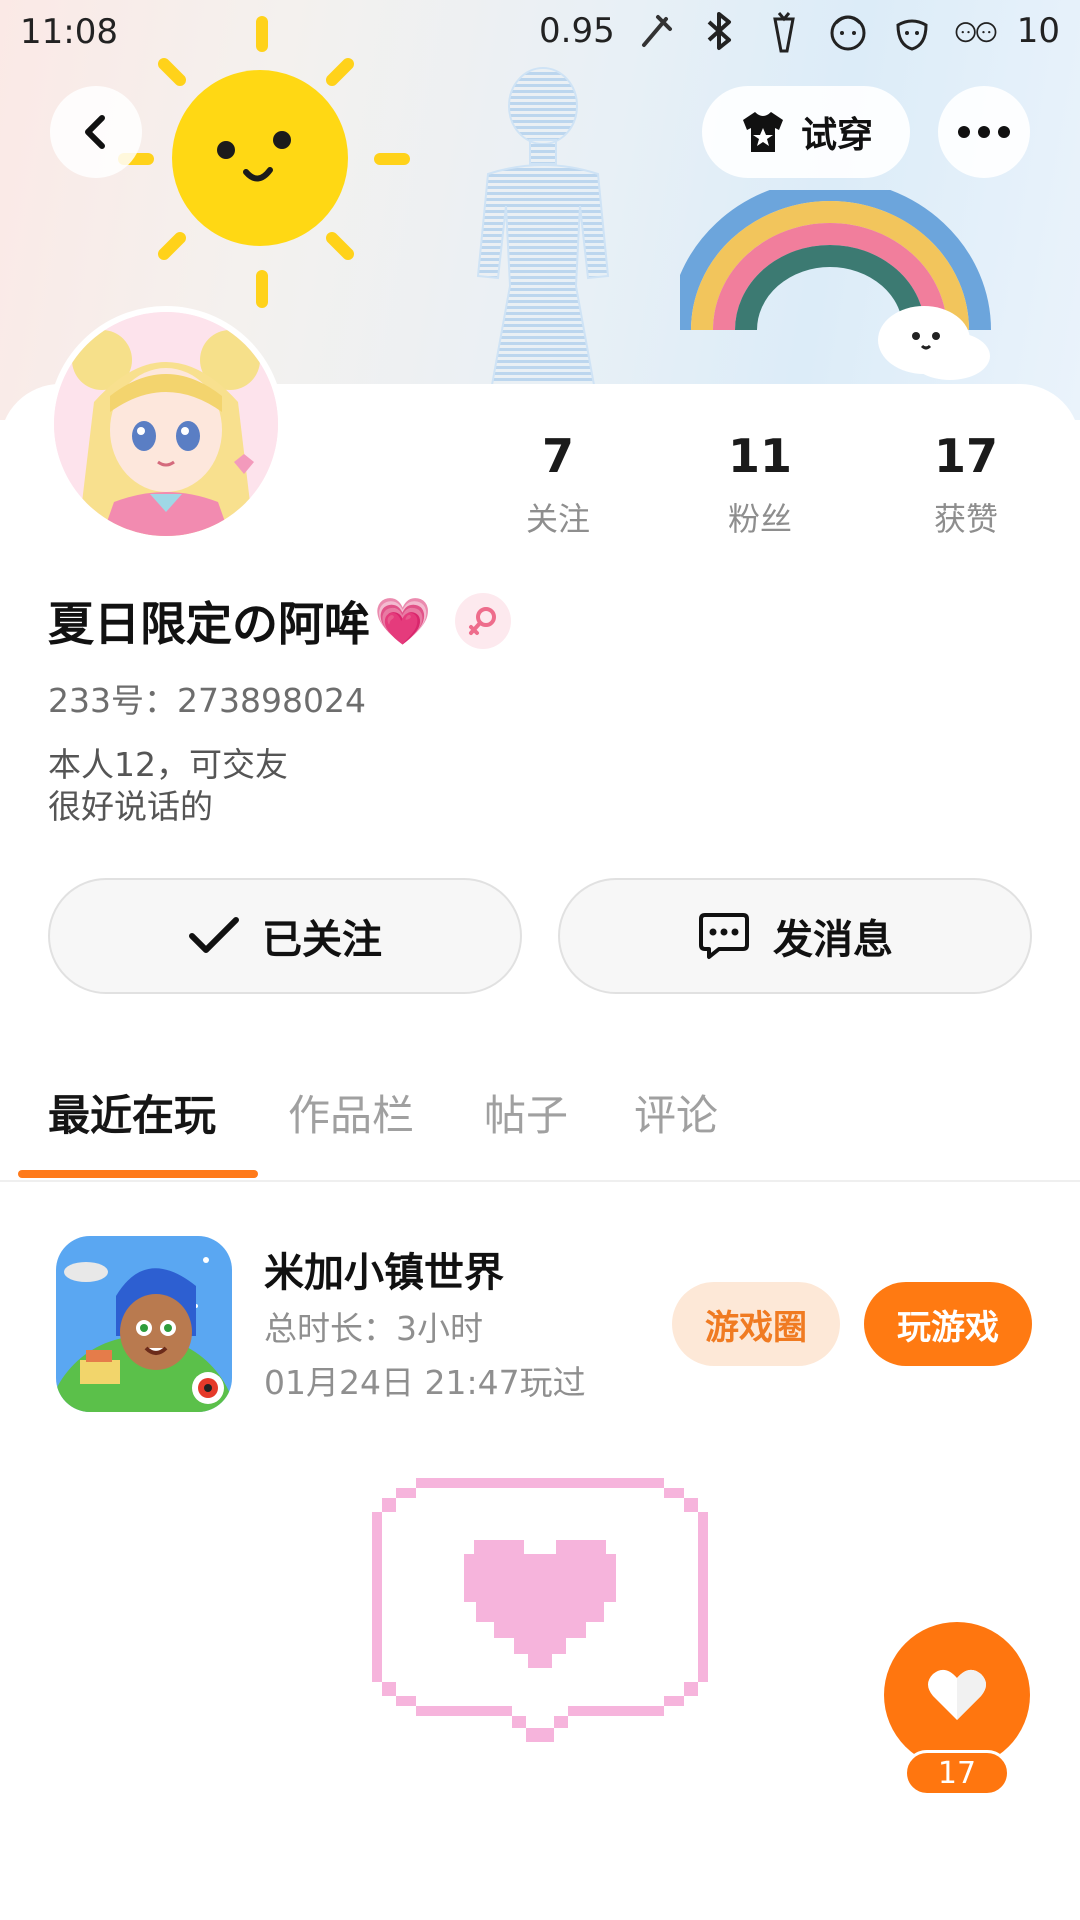 This screenshot has height=1920, width=1080. I want to click on avatar, so click(166, 424).